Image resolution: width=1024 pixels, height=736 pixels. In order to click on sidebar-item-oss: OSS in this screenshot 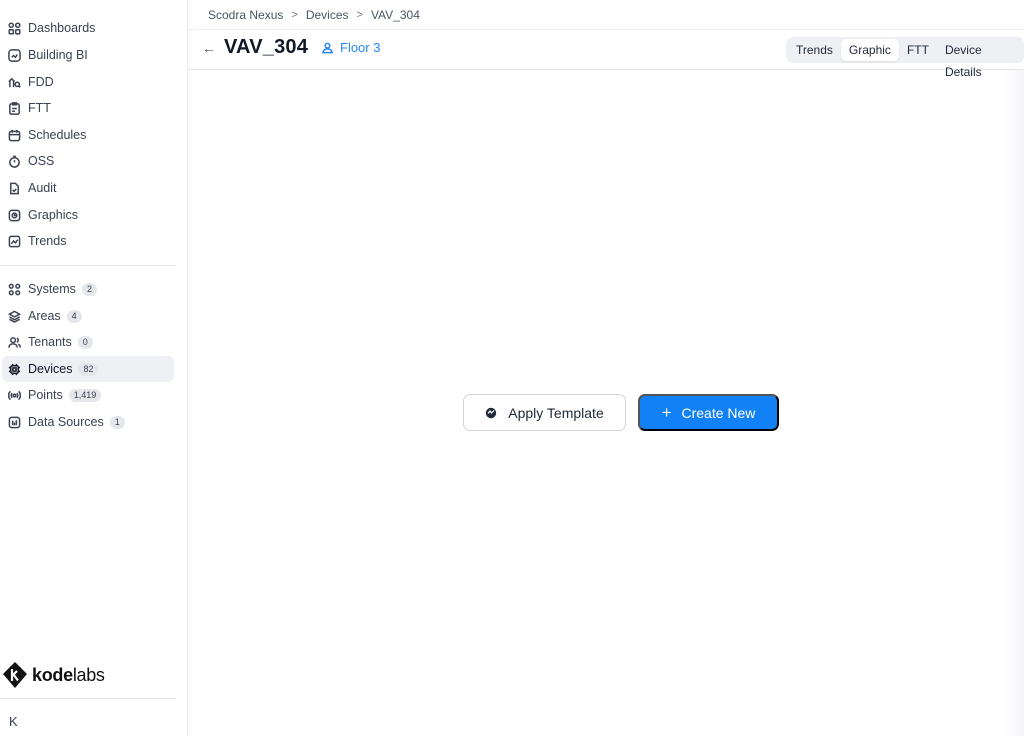, I will do `click(88, 161)`.